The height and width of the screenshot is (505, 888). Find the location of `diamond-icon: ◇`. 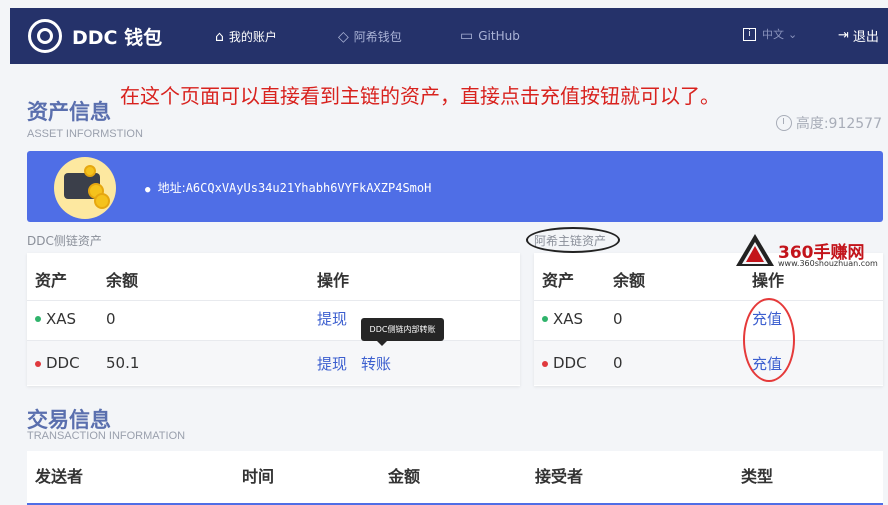

diamond-icon: ◇ is located at coordinates (343, 36).